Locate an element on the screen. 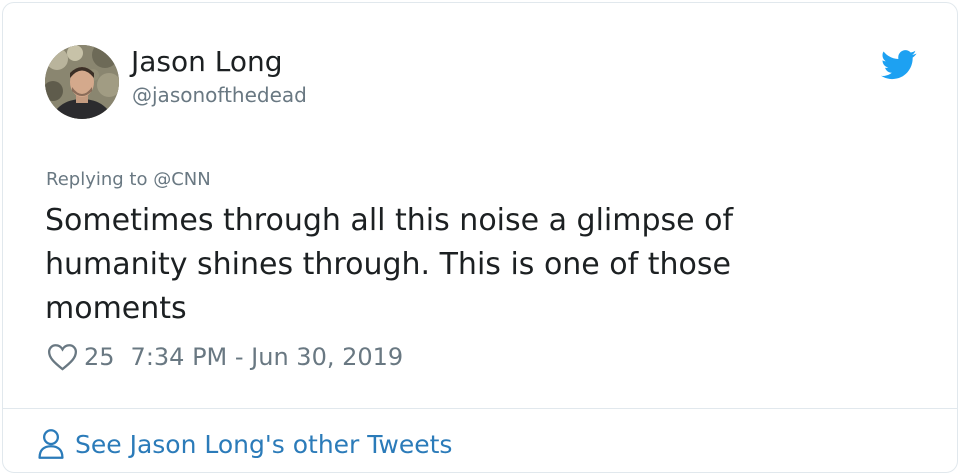  like-count: 25 is located at coordinates (99, 357).